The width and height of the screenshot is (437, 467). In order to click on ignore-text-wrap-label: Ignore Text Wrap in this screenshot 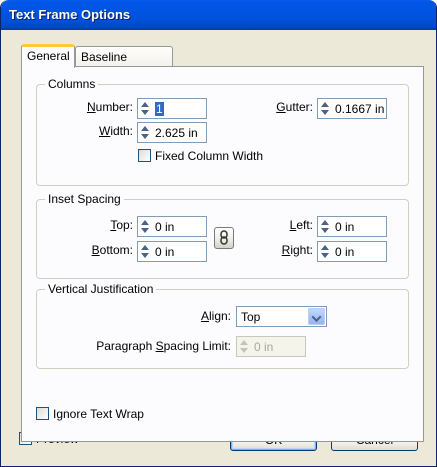, I will do `click(98, 414)`.